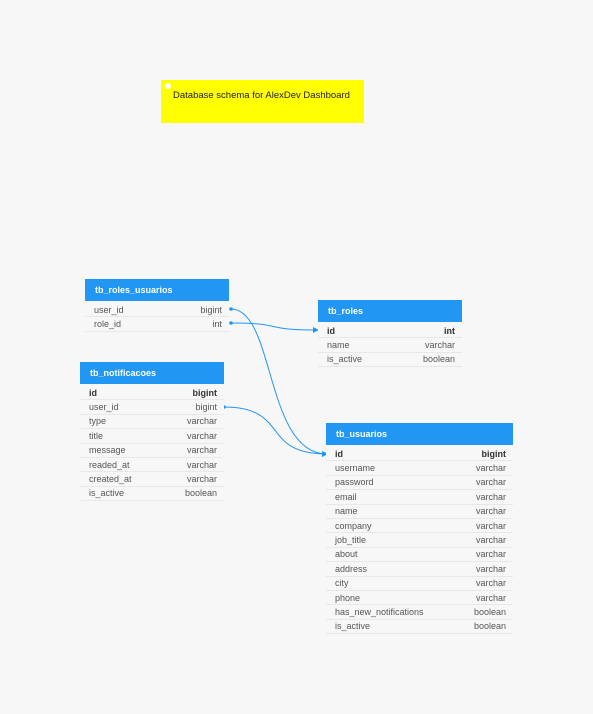  What do you see at coordinates (152, 465) in the screenshot?
I see `column-row: readed_at varchar` at bounding box center [152, 465].